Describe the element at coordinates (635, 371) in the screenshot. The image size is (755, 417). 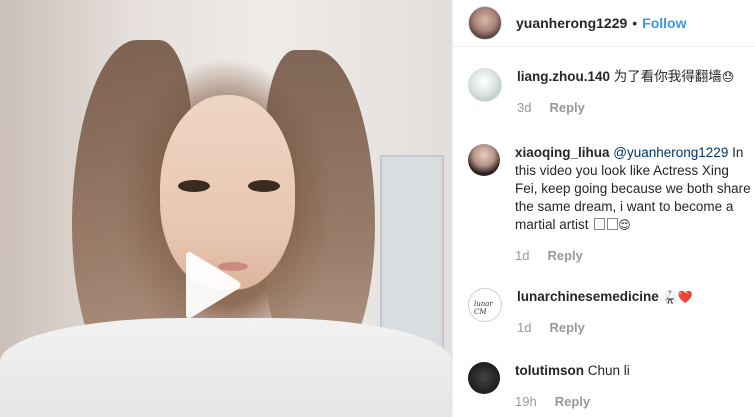
I see `comment-text: tolutimson Chun li` at that location.